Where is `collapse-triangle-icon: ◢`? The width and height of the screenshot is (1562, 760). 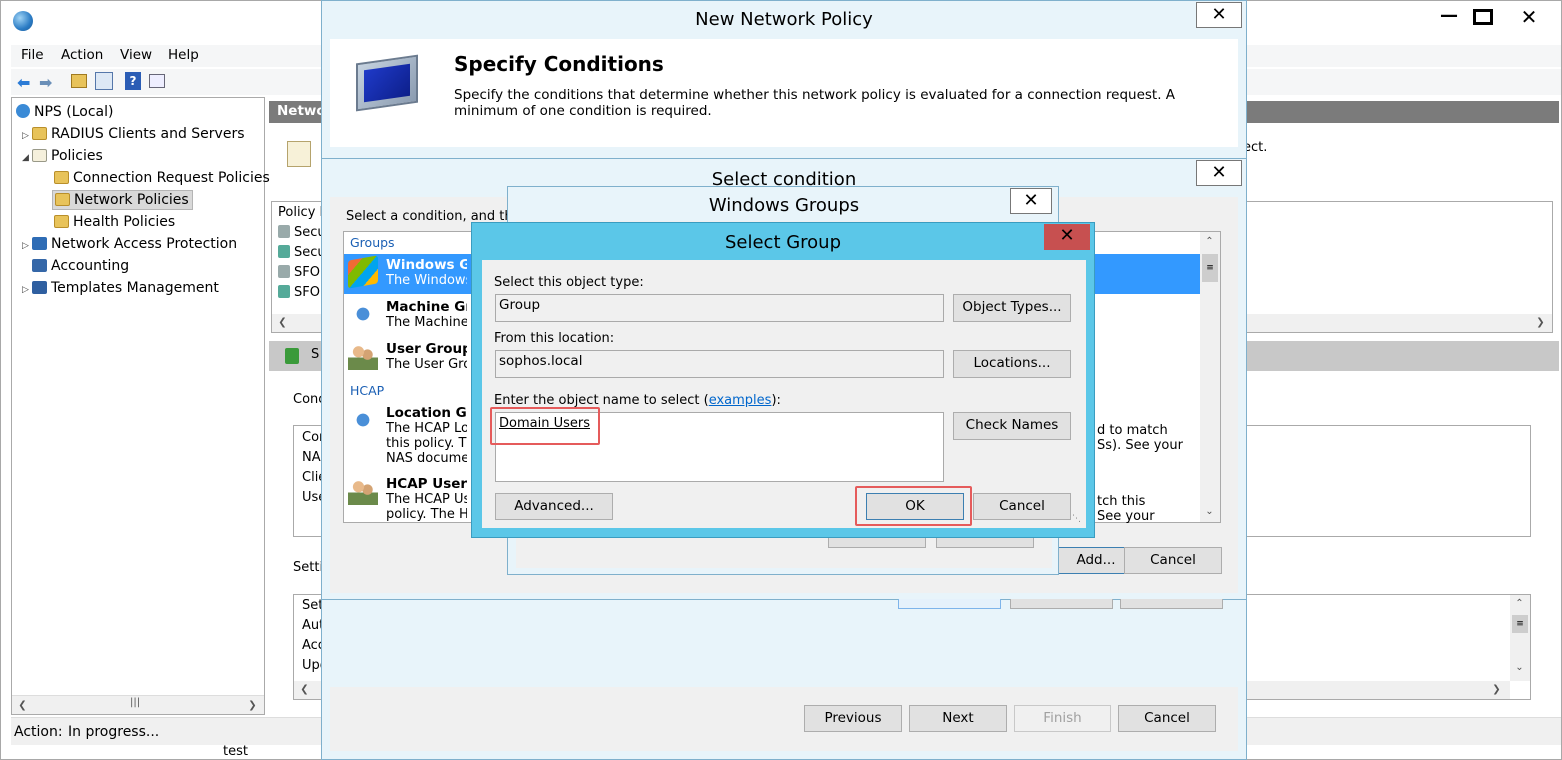 collapse-triangle-icon: ◢ is located at coordinates (27, 158).